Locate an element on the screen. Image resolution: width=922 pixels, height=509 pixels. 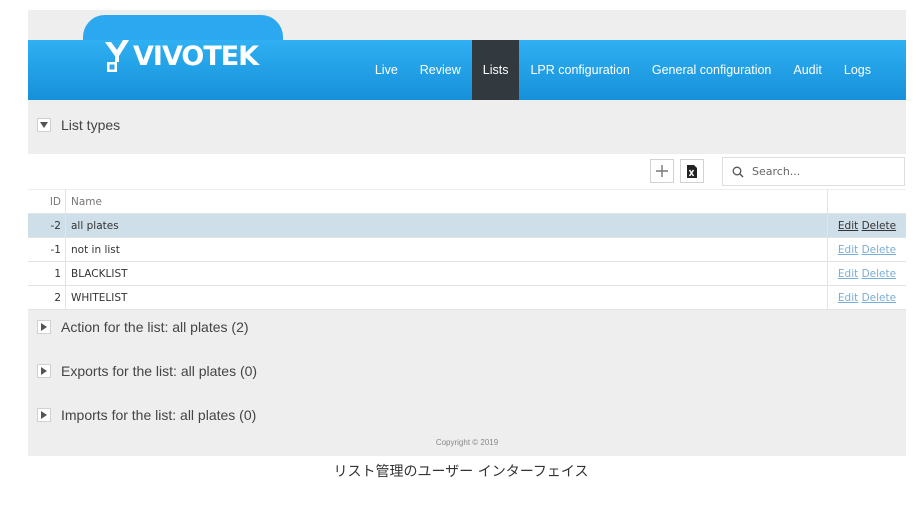
column-header-name: Name is located at coordinates (447, 202).